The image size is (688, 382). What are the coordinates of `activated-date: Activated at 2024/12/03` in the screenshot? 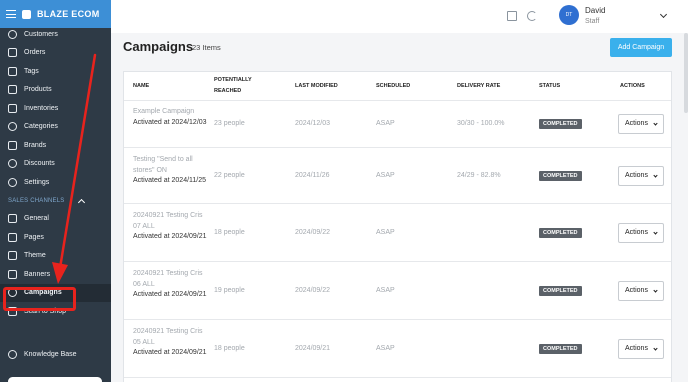 It's located at (170, 122).